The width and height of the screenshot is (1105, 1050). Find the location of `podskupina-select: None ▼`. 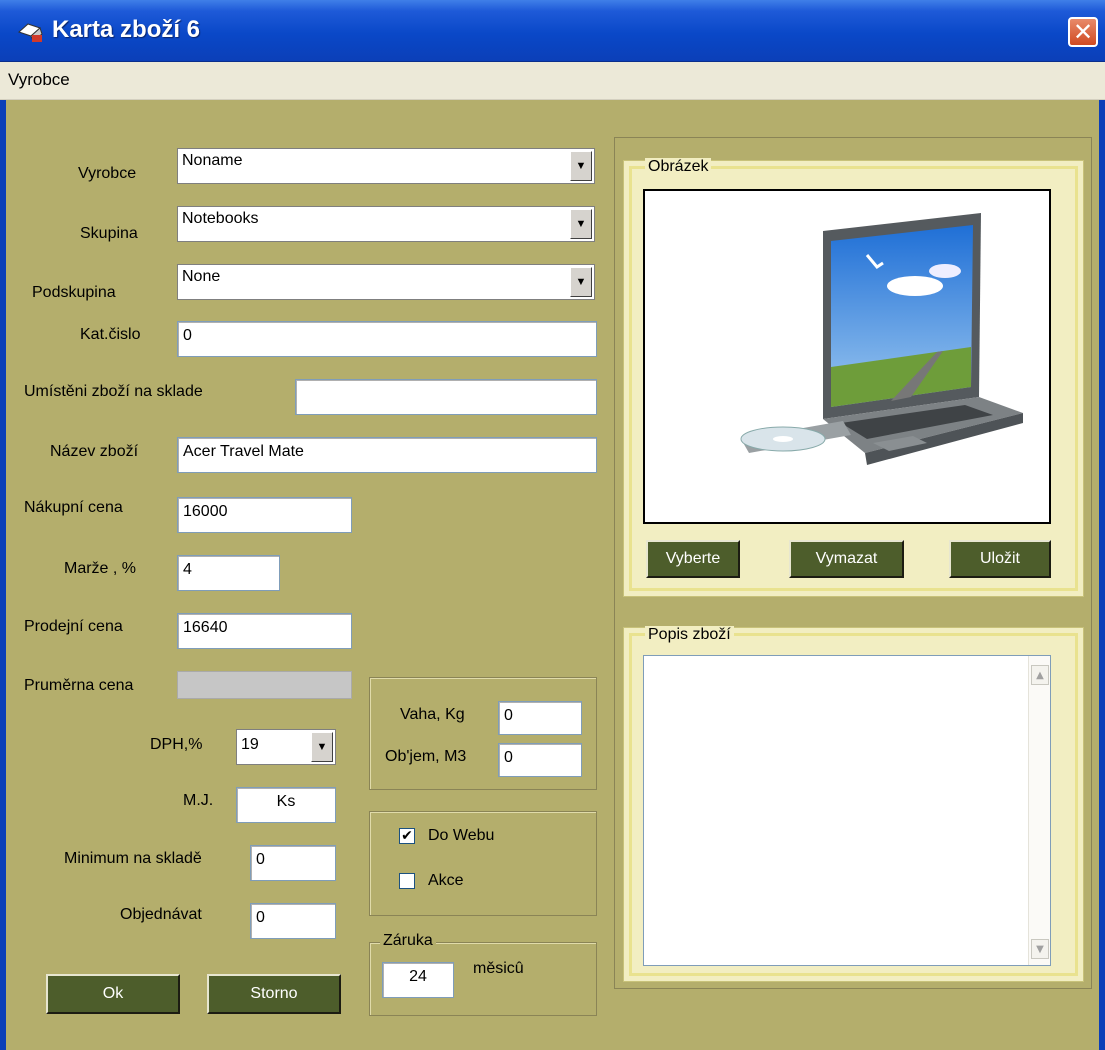

podskupina-select: None ▼ is located at coordinates (386, 282).